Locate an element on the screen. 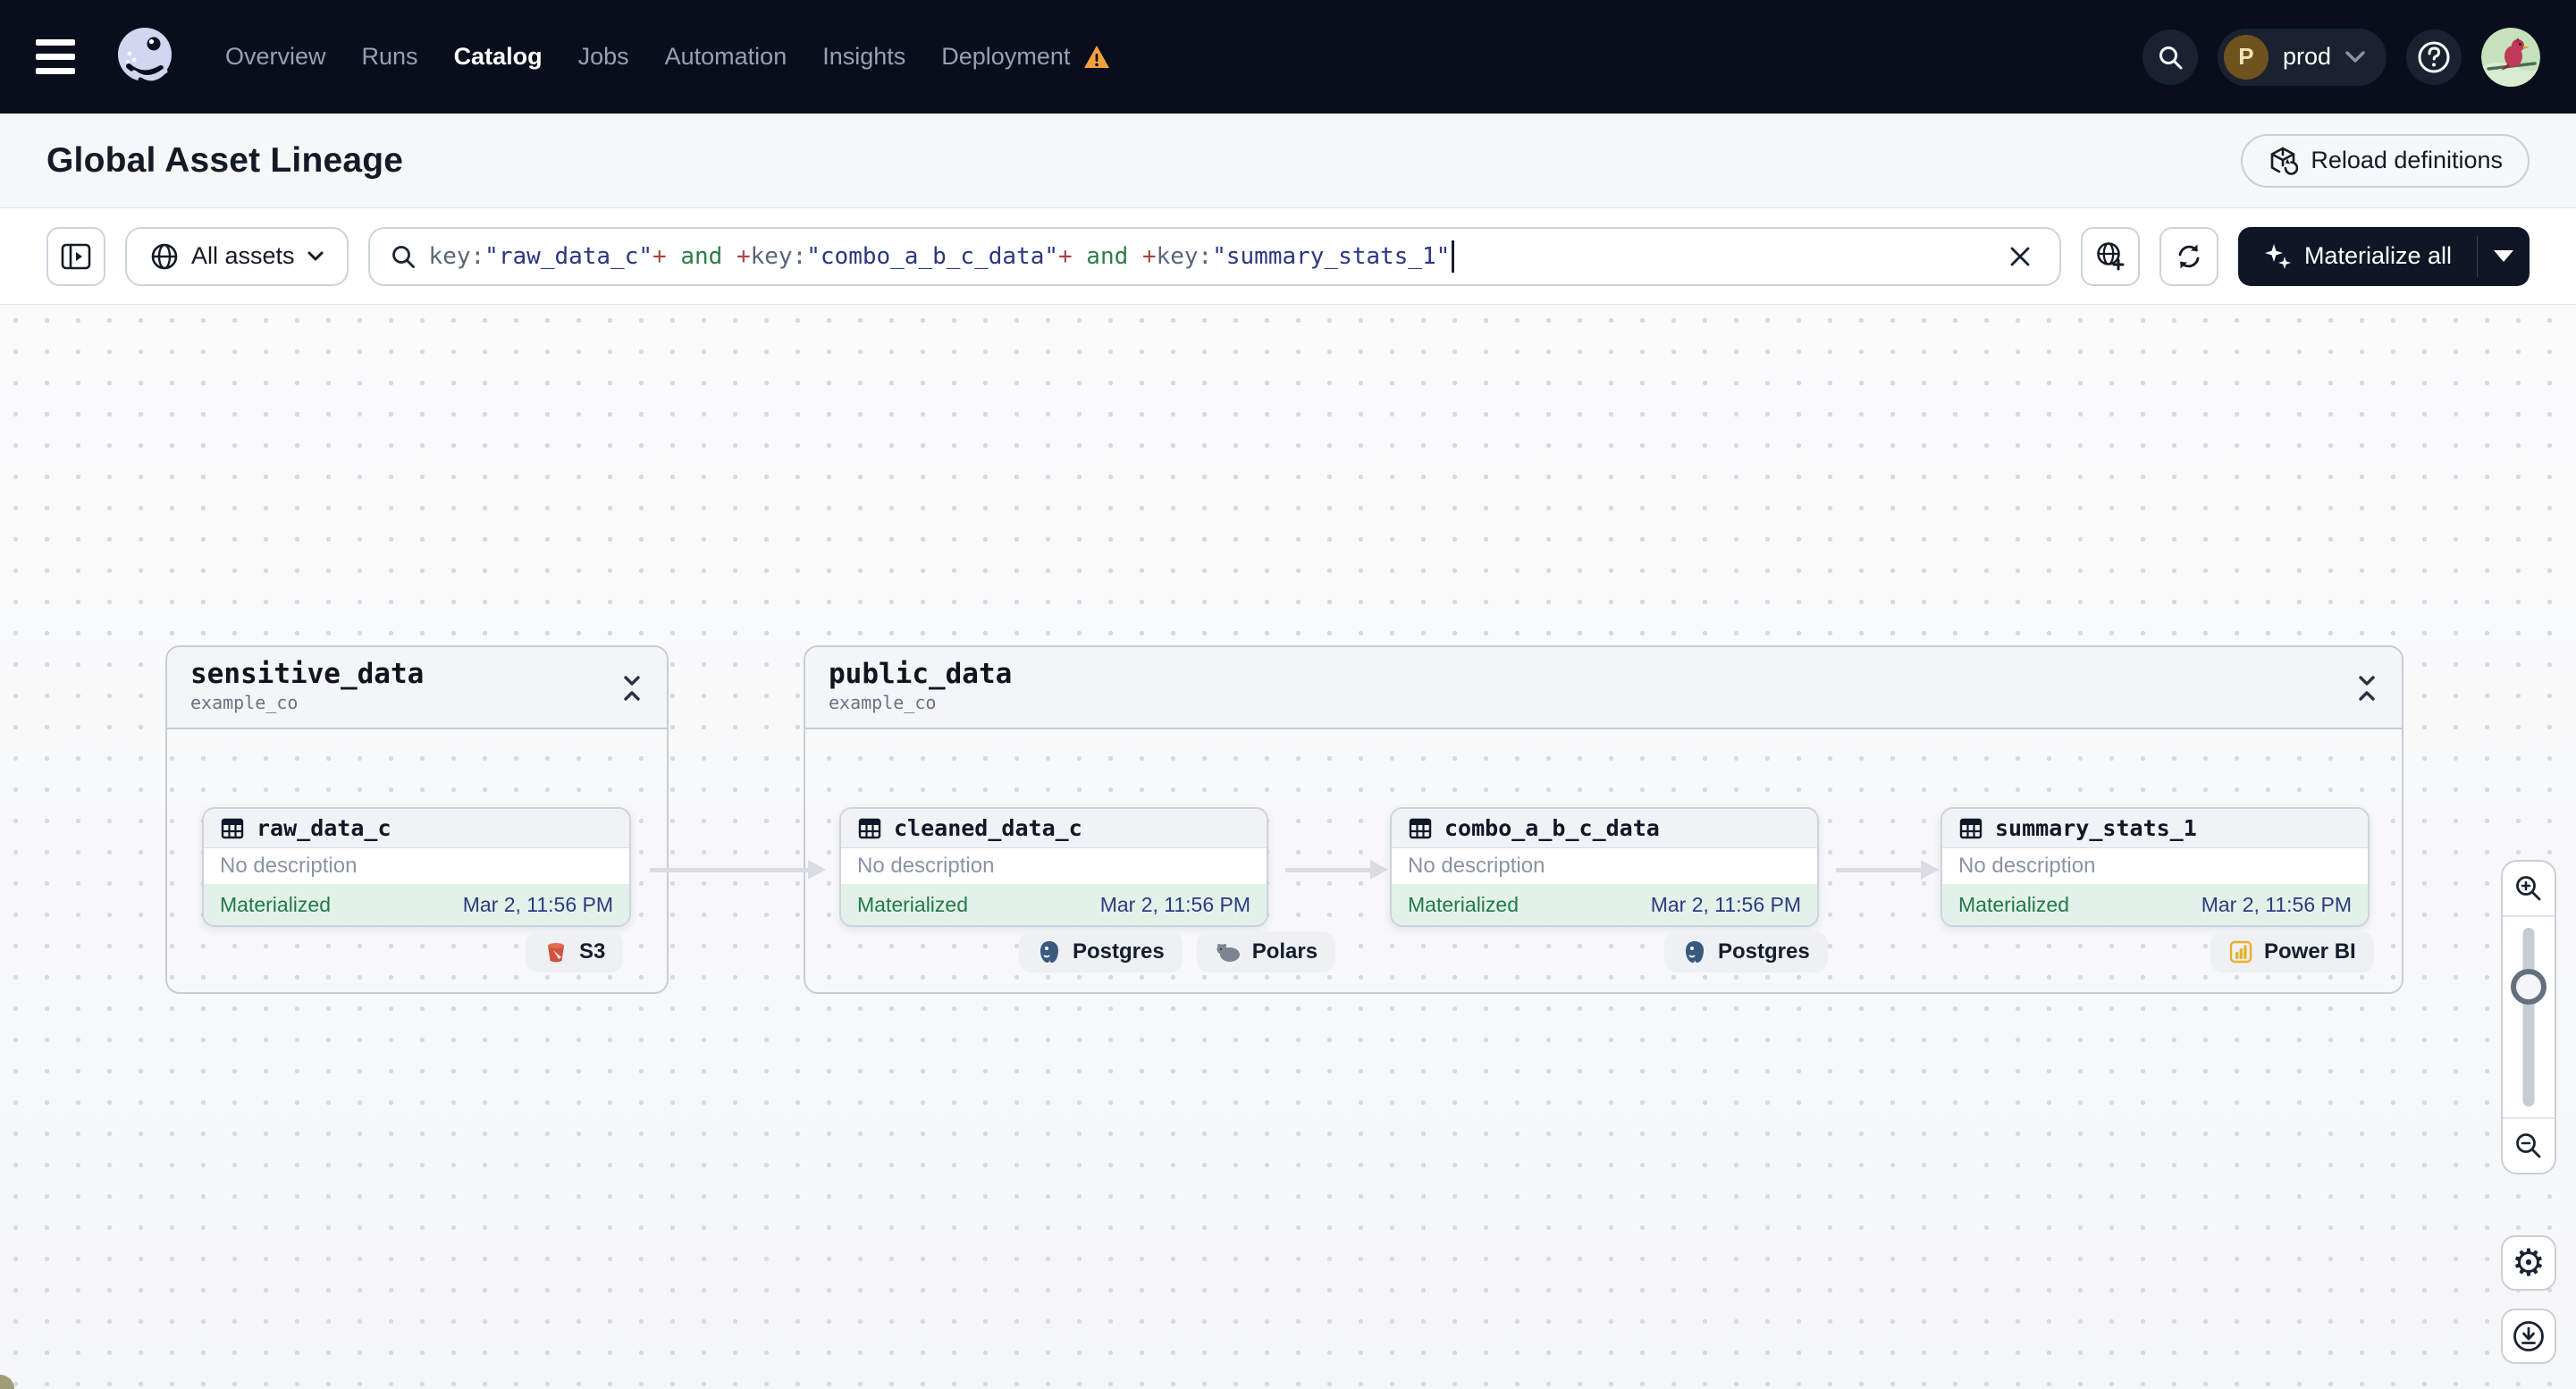  group-header: sensitive_data example_co is located at coordinates (417, 688).